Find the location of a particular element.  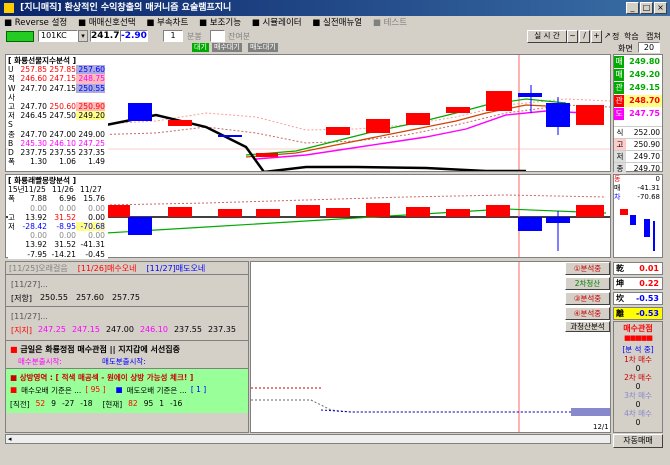

slash-button: / is located at coordinates (584, 36).